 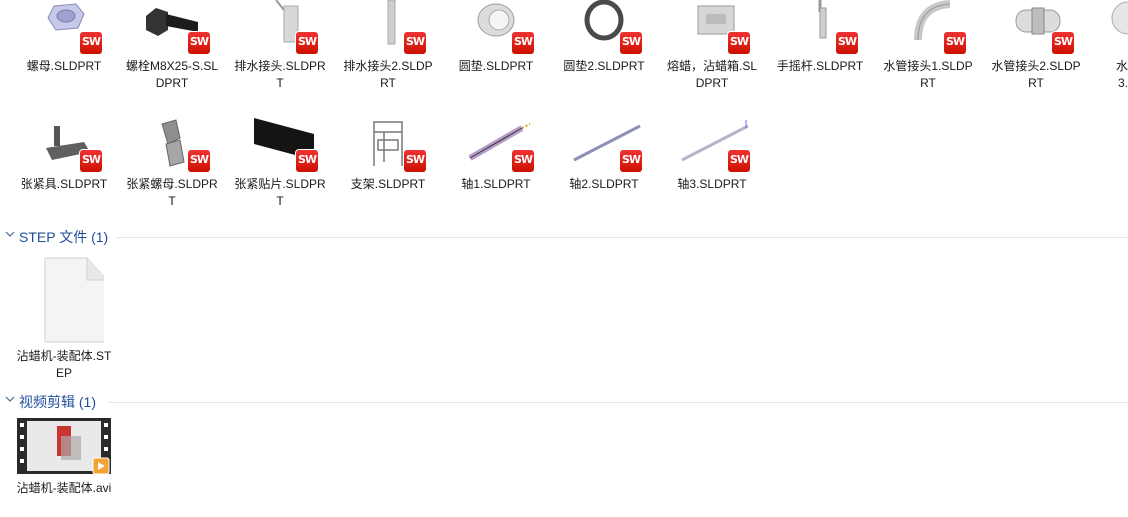 I want to click on file-tile: SW 张紧螺母.SLDPRT, so click(x=172, y=164).